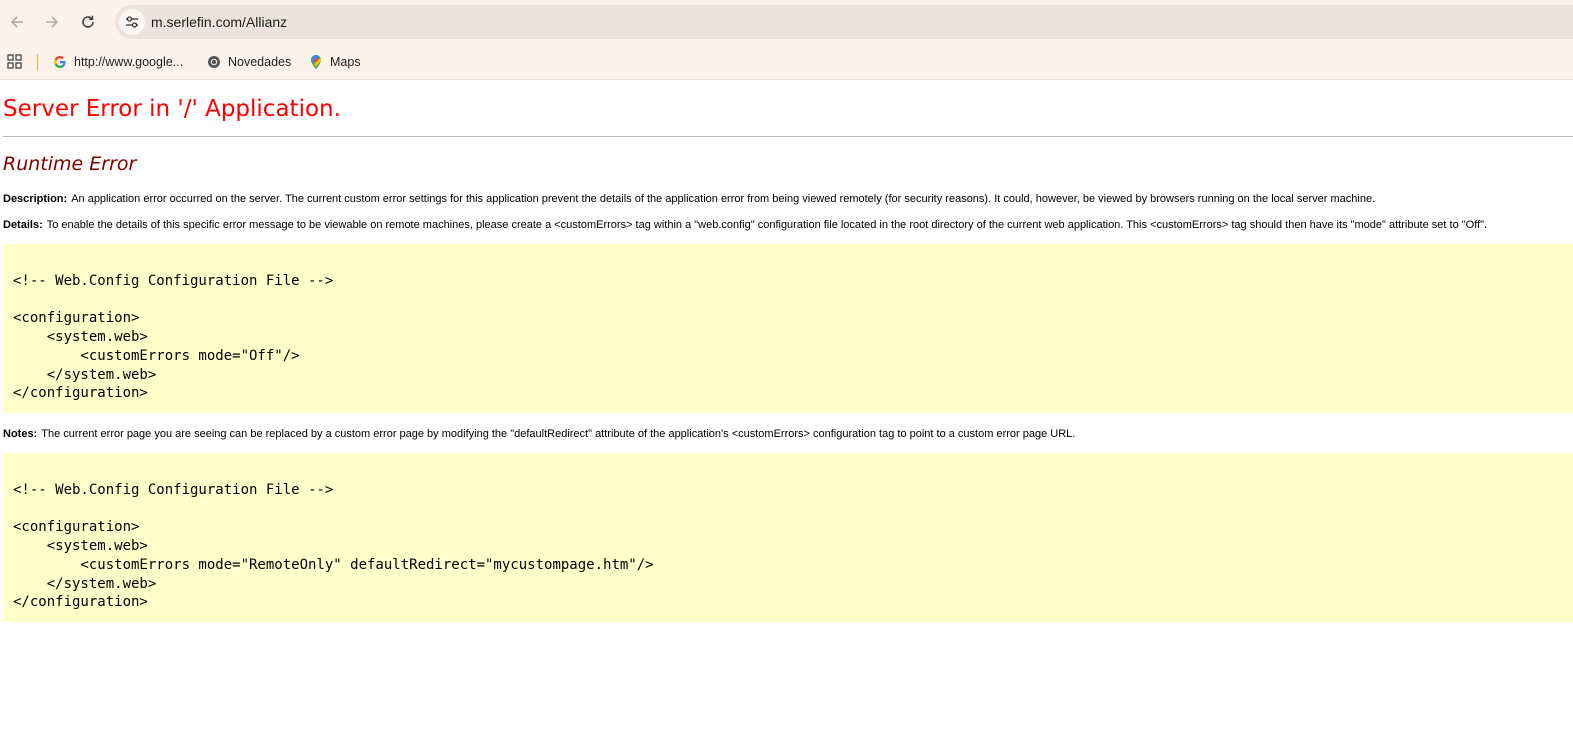 The image size is (1573, 730). I want to click on reload-icon, so click(88, 21).